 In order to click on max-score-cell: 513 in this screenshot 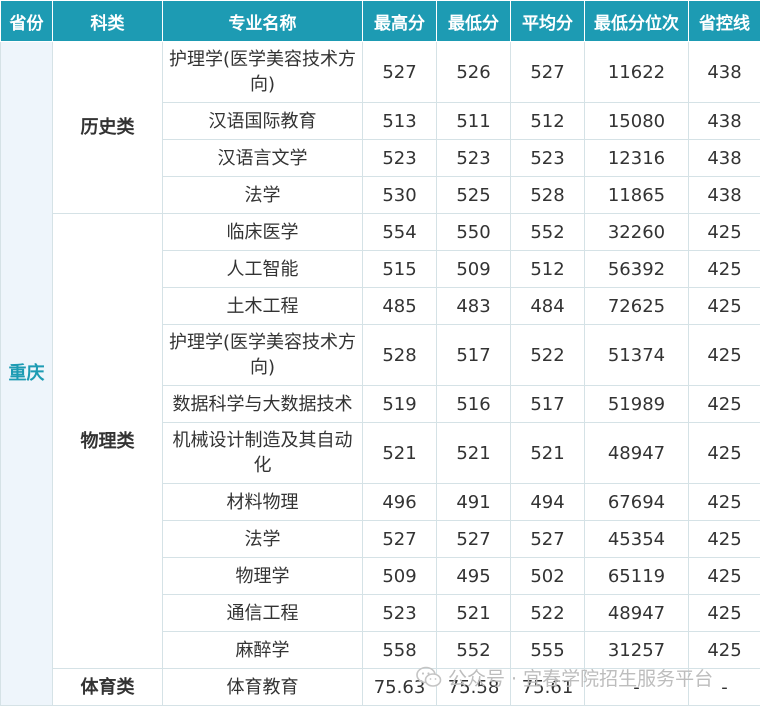, I will do `click(399, 121)`.